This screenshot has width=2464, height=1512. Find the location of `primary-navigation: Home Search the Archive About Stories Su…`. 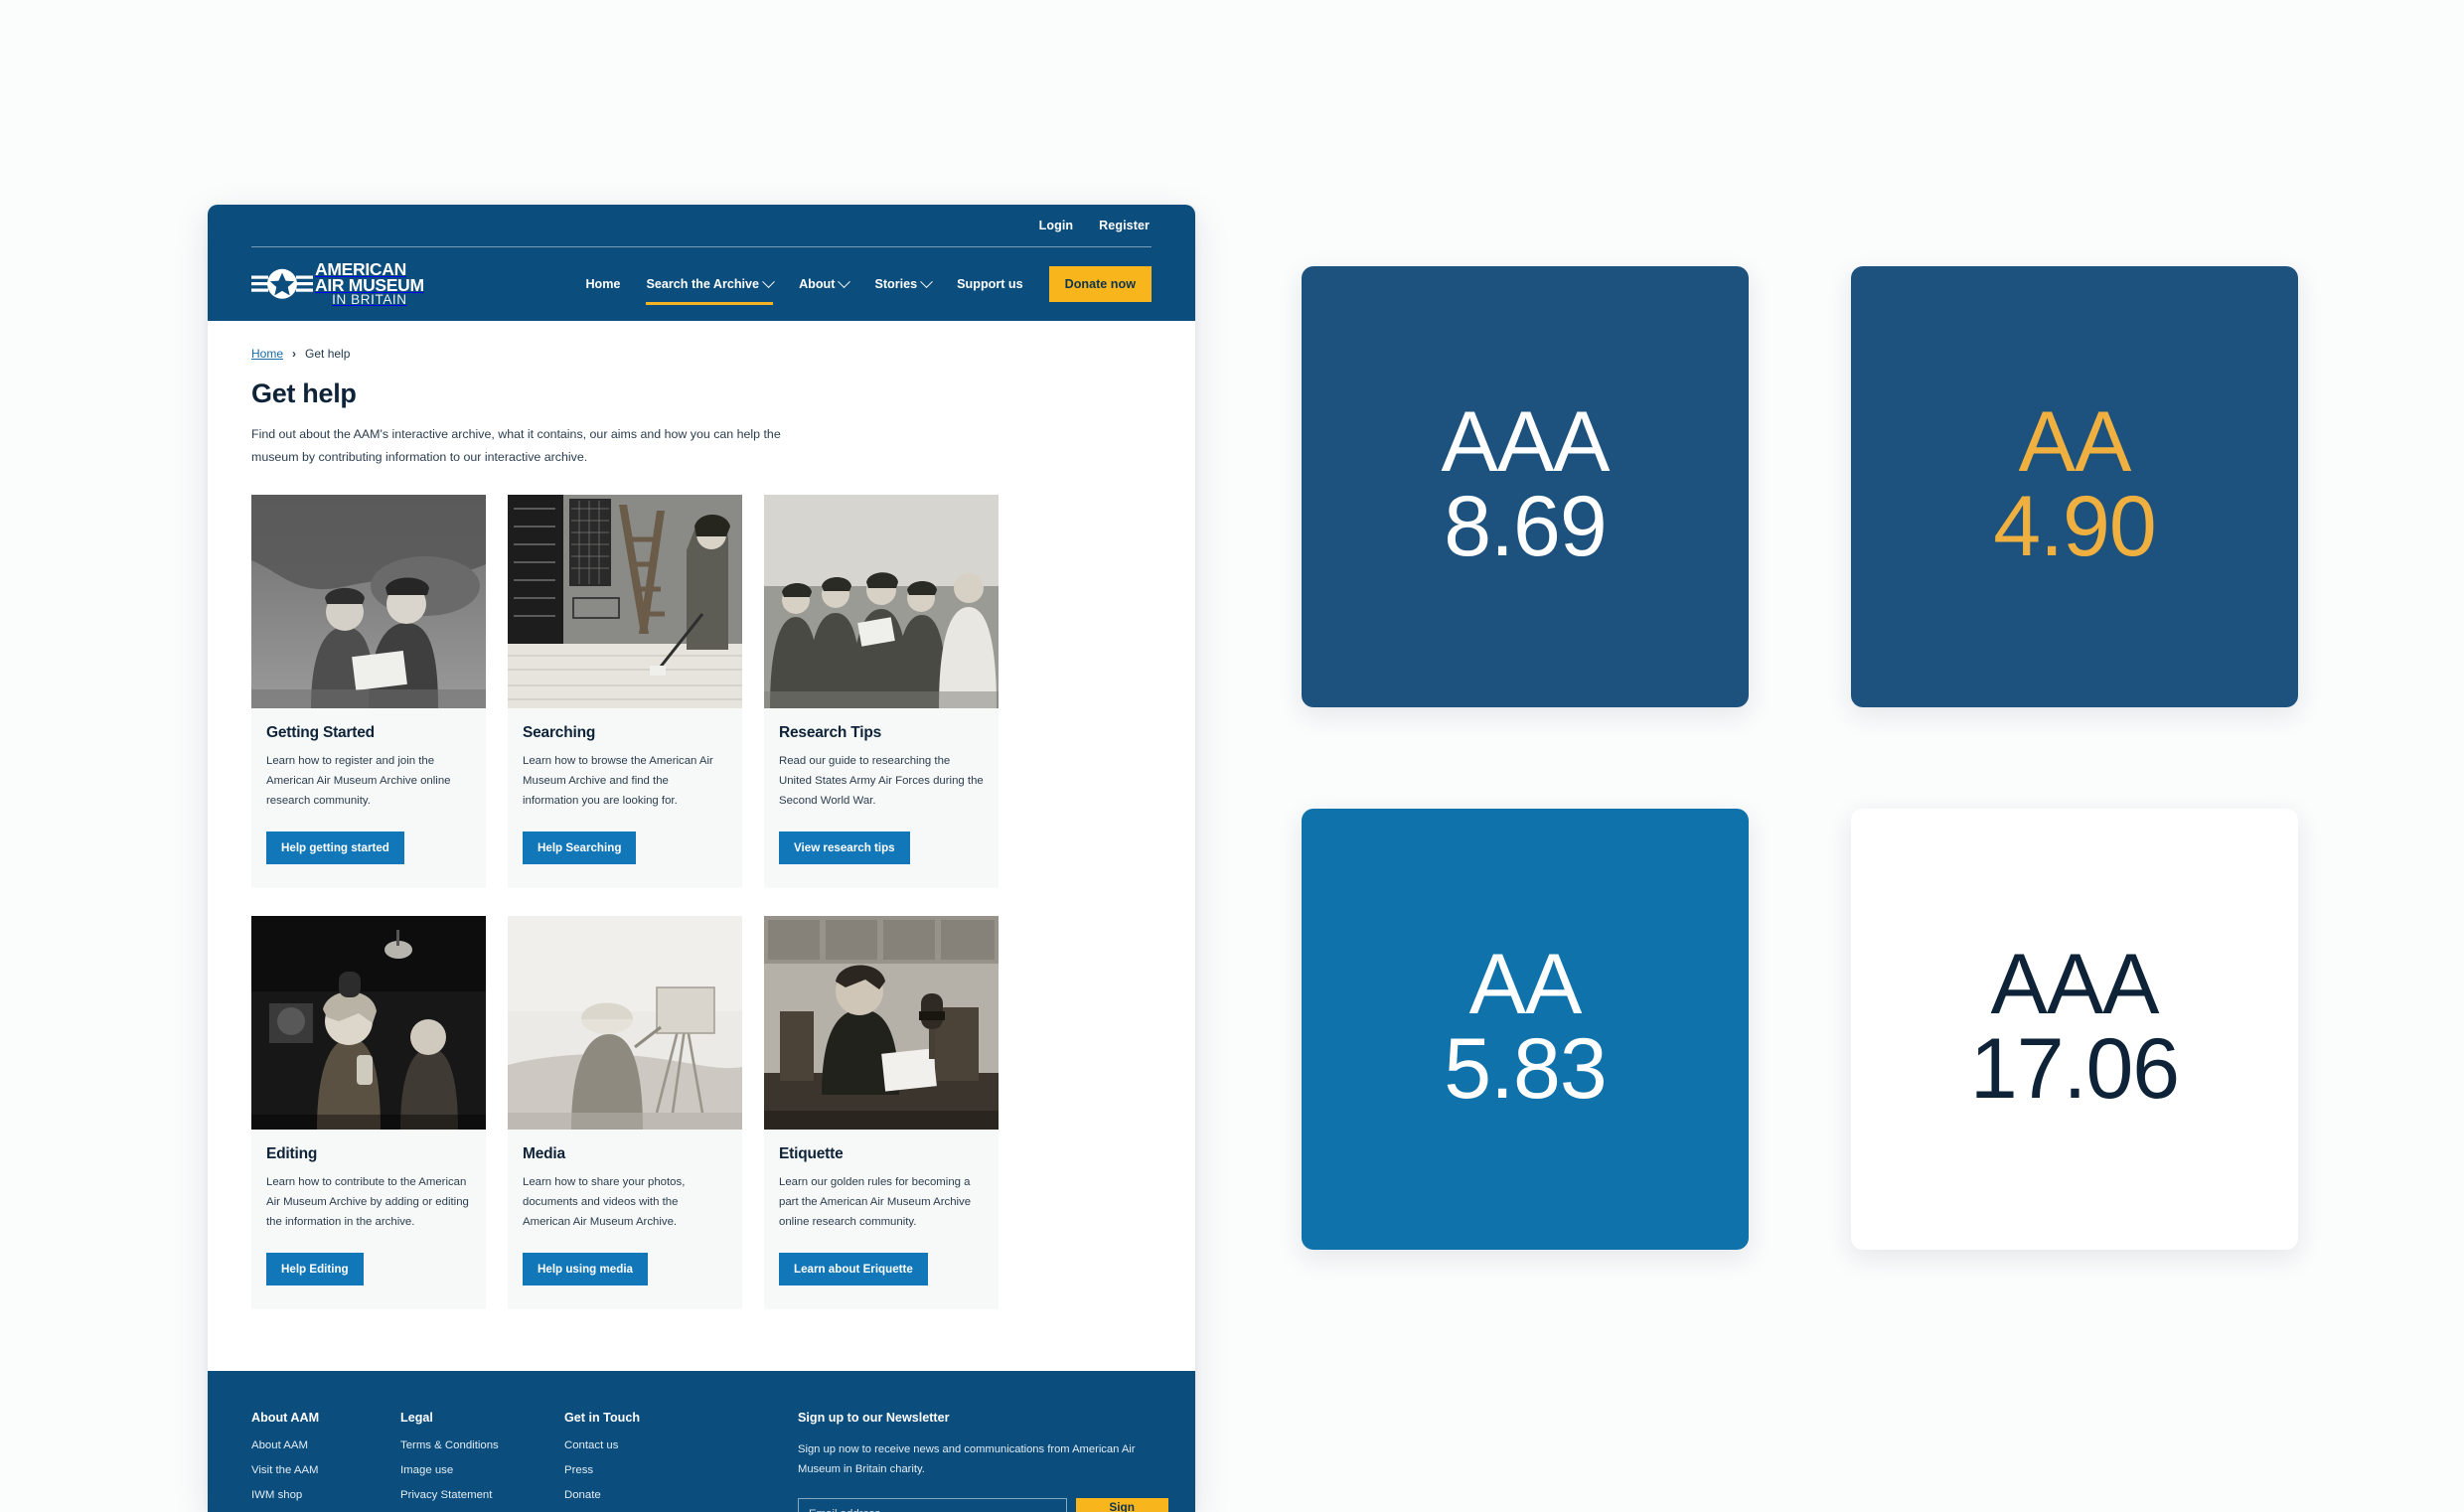

primary-navigation: Home Search the Archive About Stories Su… is located at coordinates (856, 285).